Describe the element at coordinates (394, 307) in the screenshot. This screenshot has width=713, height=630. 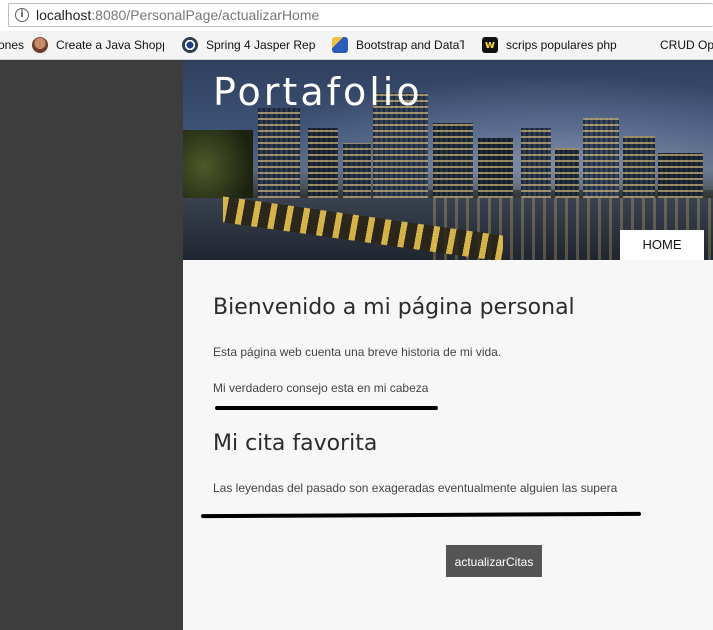
I see `welcome-heading: Bienvenido a mi página personal` at that location.